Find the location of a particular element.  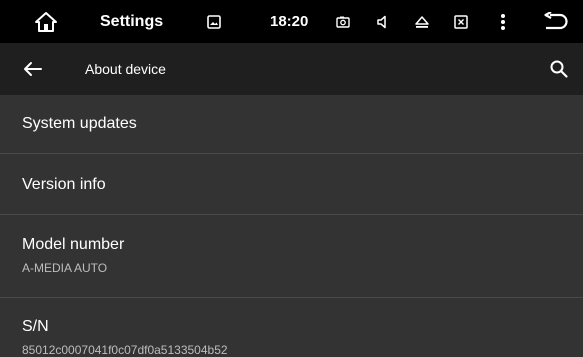

more-options-button is located at coordinates (503, 21).